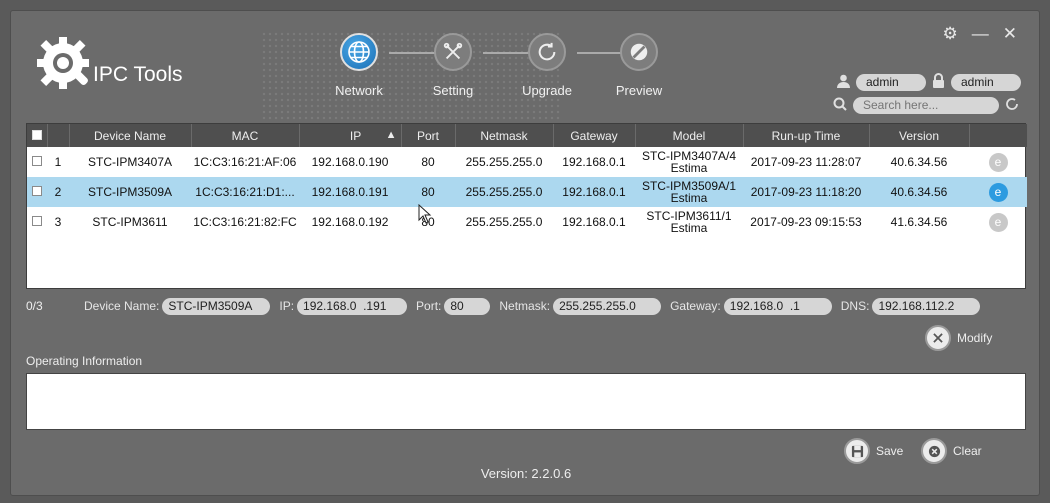  Describe the element at coordinates (391, 134) in the screenshot. I see `sort-asc-icon: ▲` at that location.